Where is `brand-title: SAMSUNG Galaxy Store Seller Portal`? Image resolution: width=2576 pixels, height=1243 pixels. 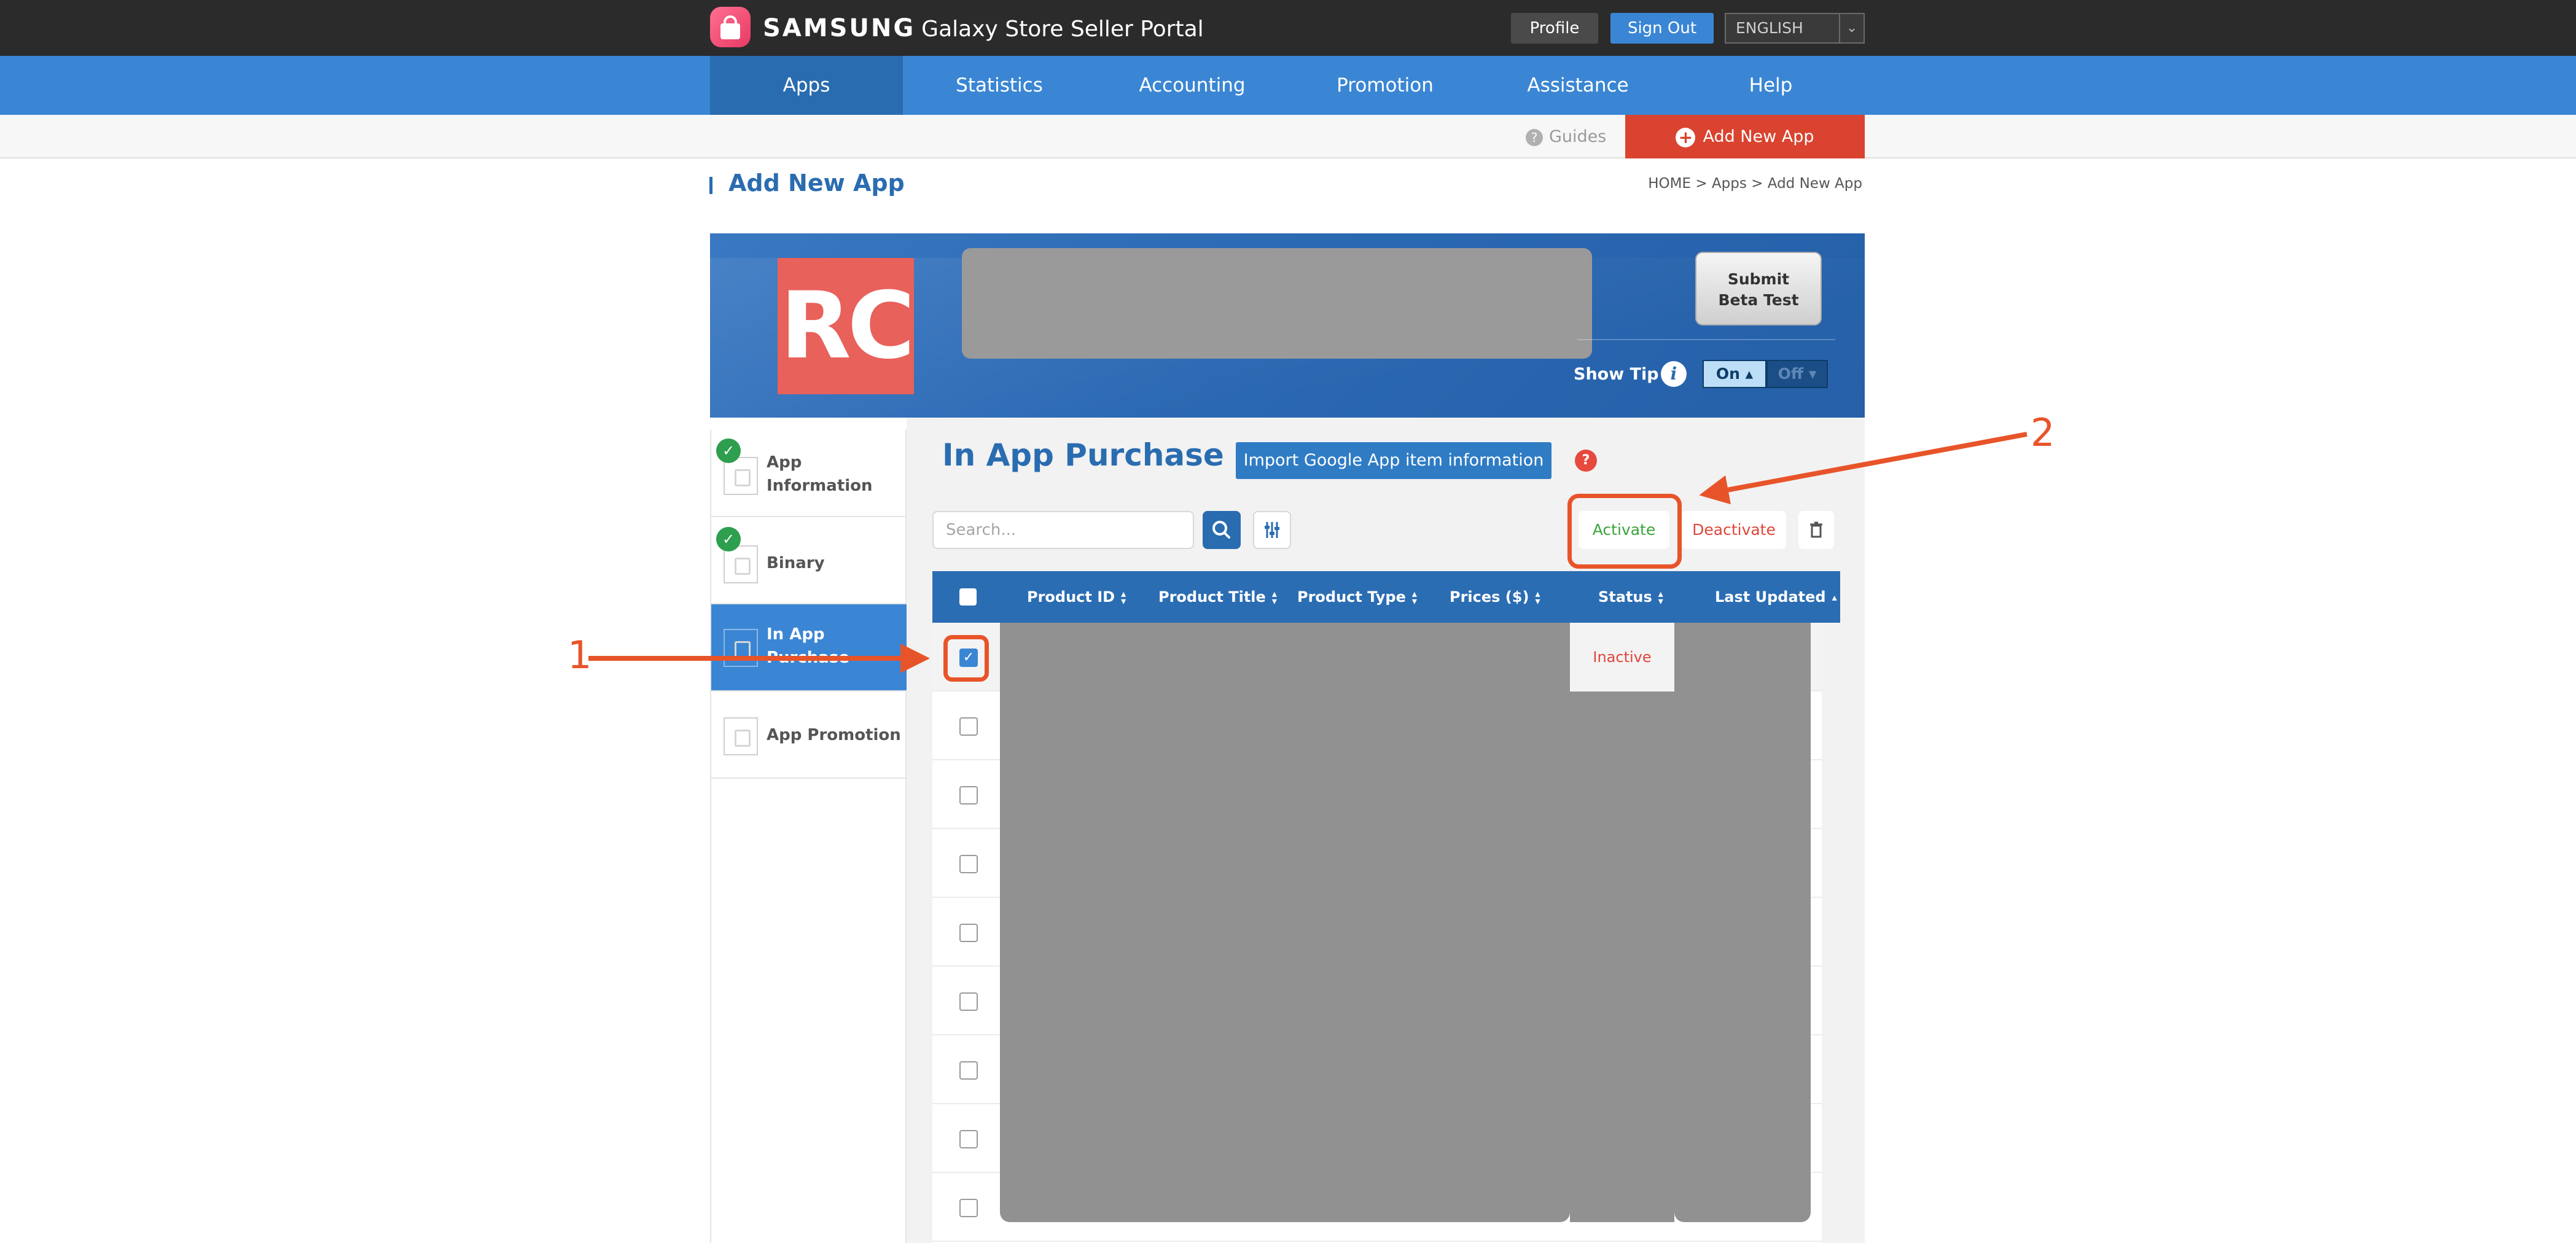
brand-title: SAMSUNG Galaxy Store Seller Portal is located at coordinates (983, 28).